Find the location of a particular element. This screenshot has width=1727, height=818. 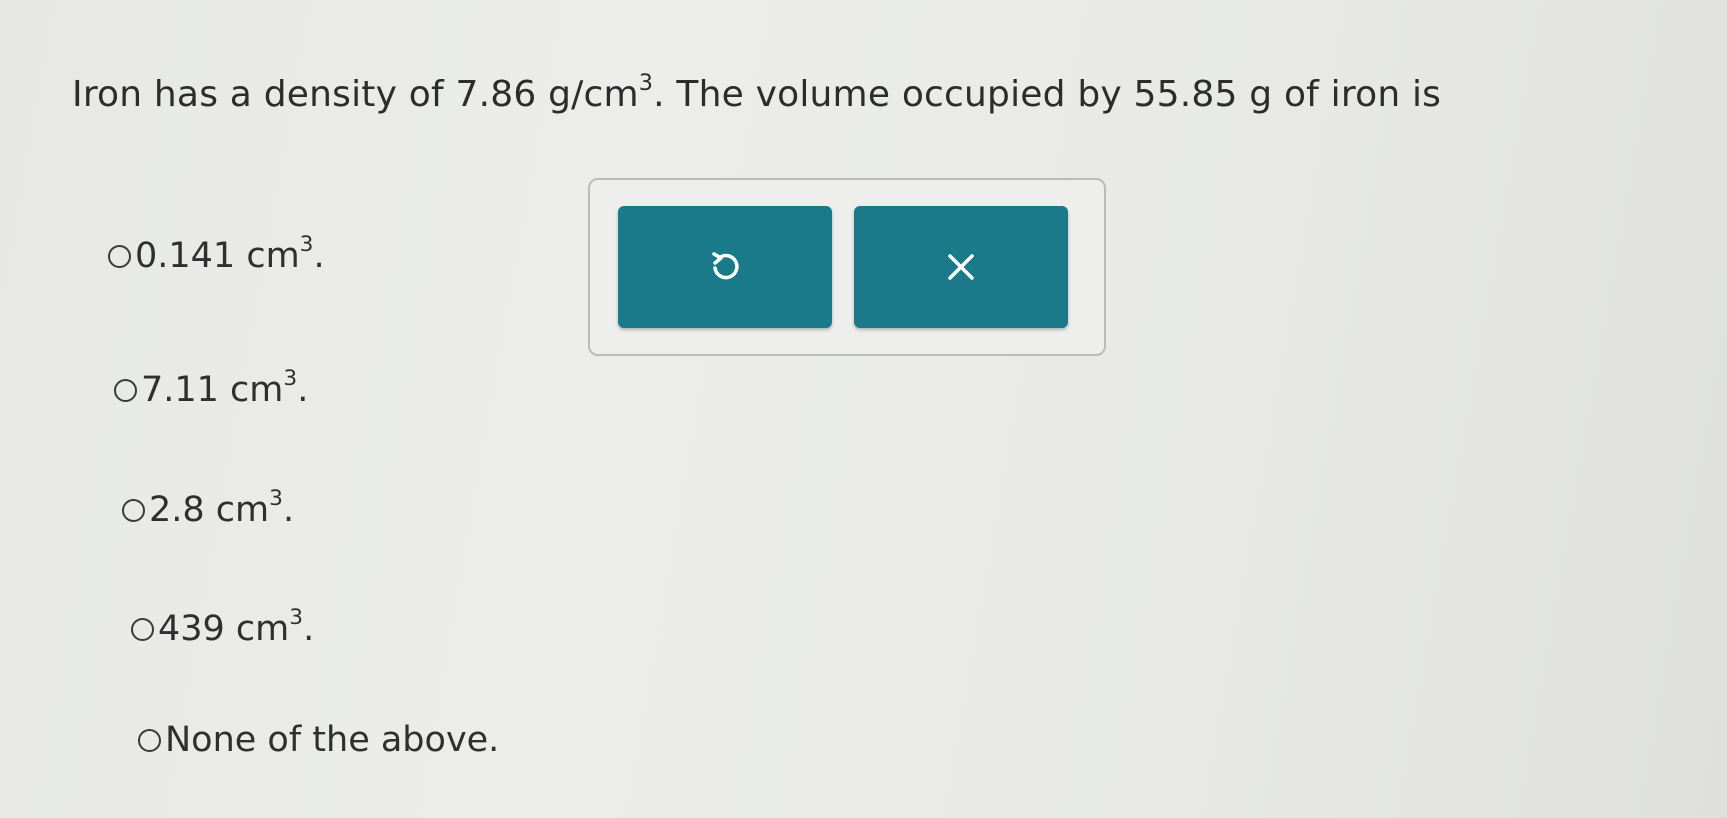

clear-button is located at coordinates (961, 267).